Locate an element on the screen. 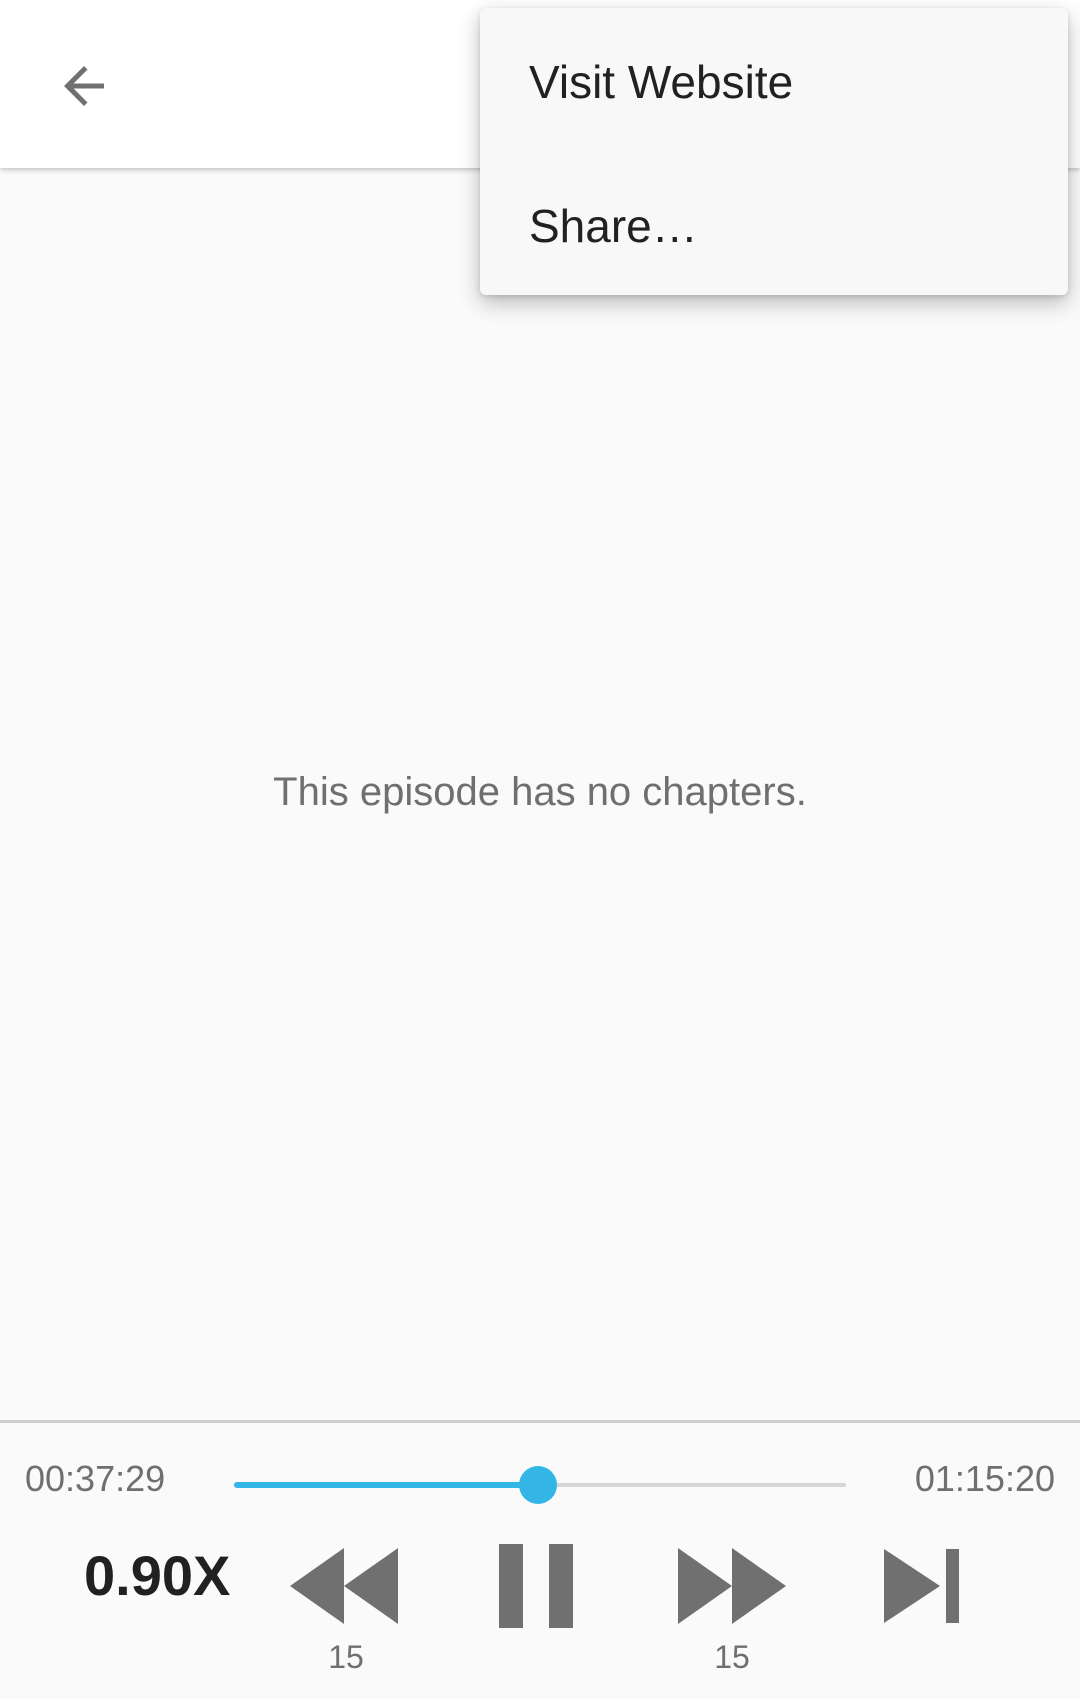  arrow-left-icon is located at coordinates (84, 86).